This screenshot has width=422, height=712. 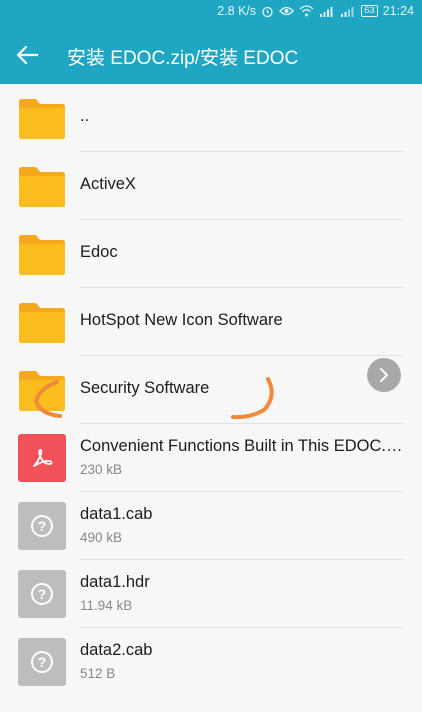 I want to click on list-item-activex: ActiveX, so click(x=211, y=186).